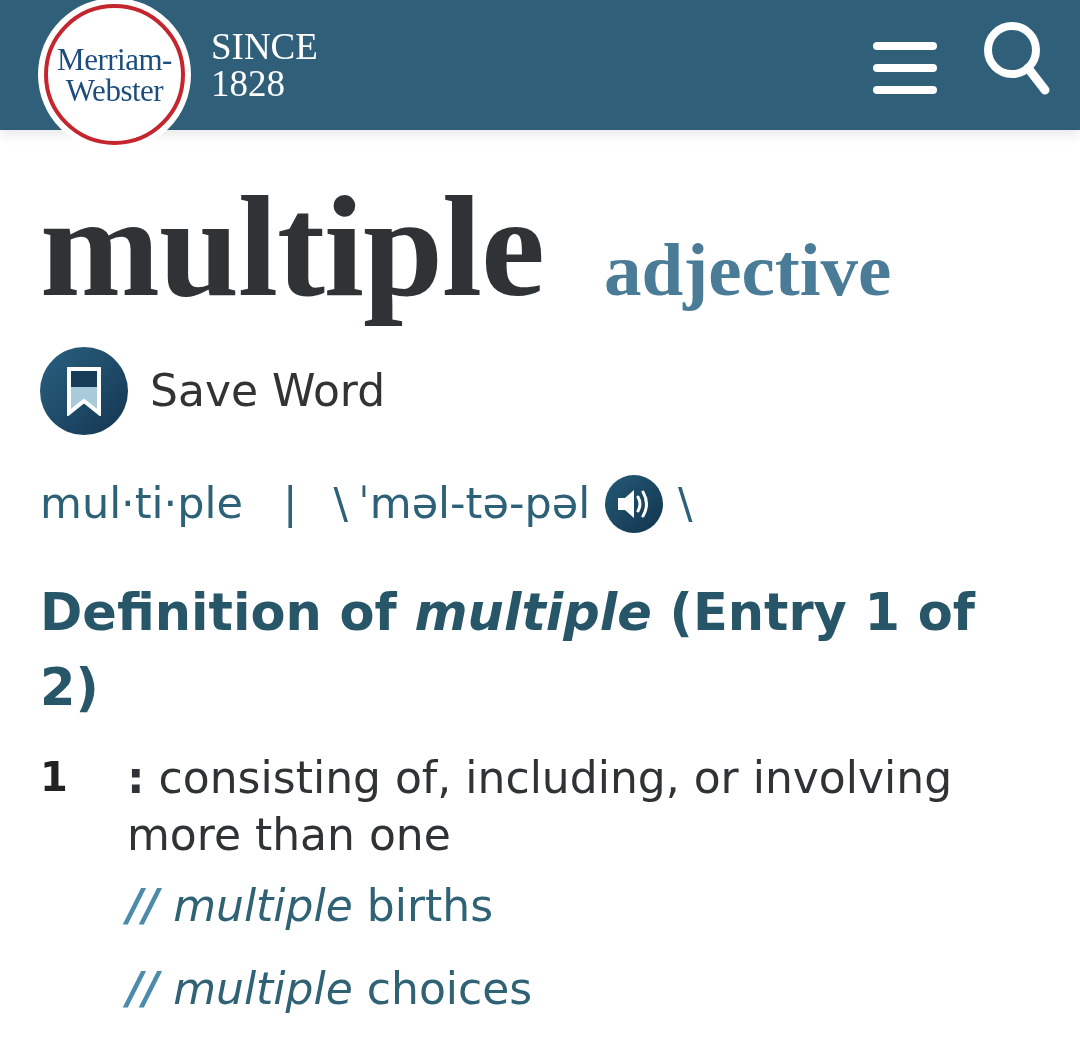 This screenshot has height=1054, width=1080. I want to click on logo-text: Merriam-, so click(114, 59).